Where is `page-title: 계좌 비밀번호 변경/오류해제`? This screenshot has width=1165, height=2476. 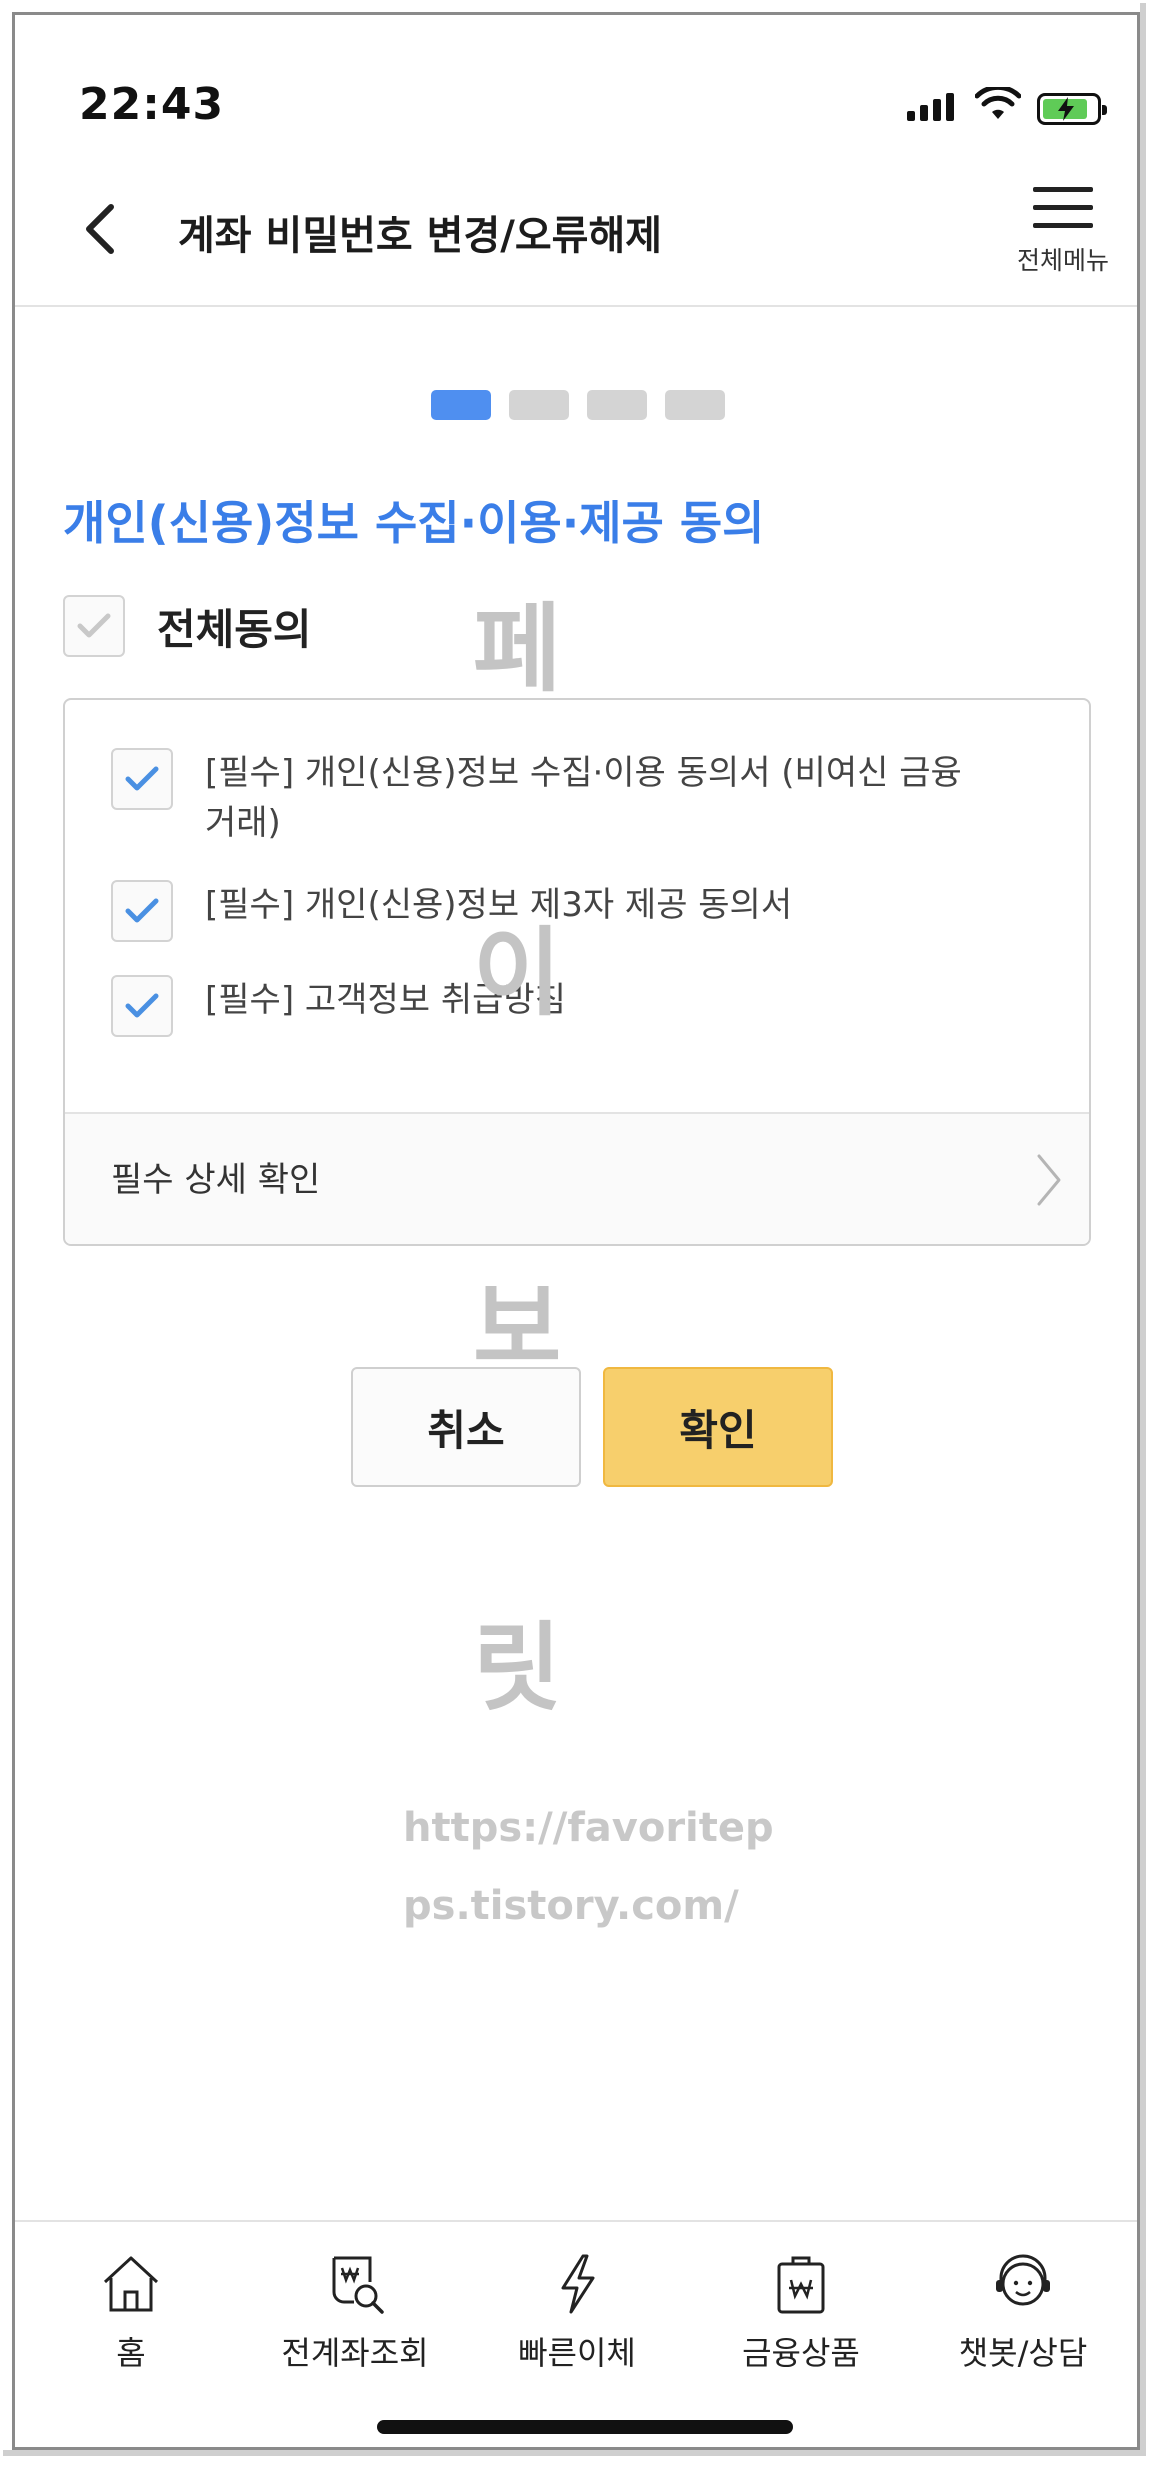 page-title: 계좌 비밀번호 변경/오류해제 is located at coordinates (420, 236).